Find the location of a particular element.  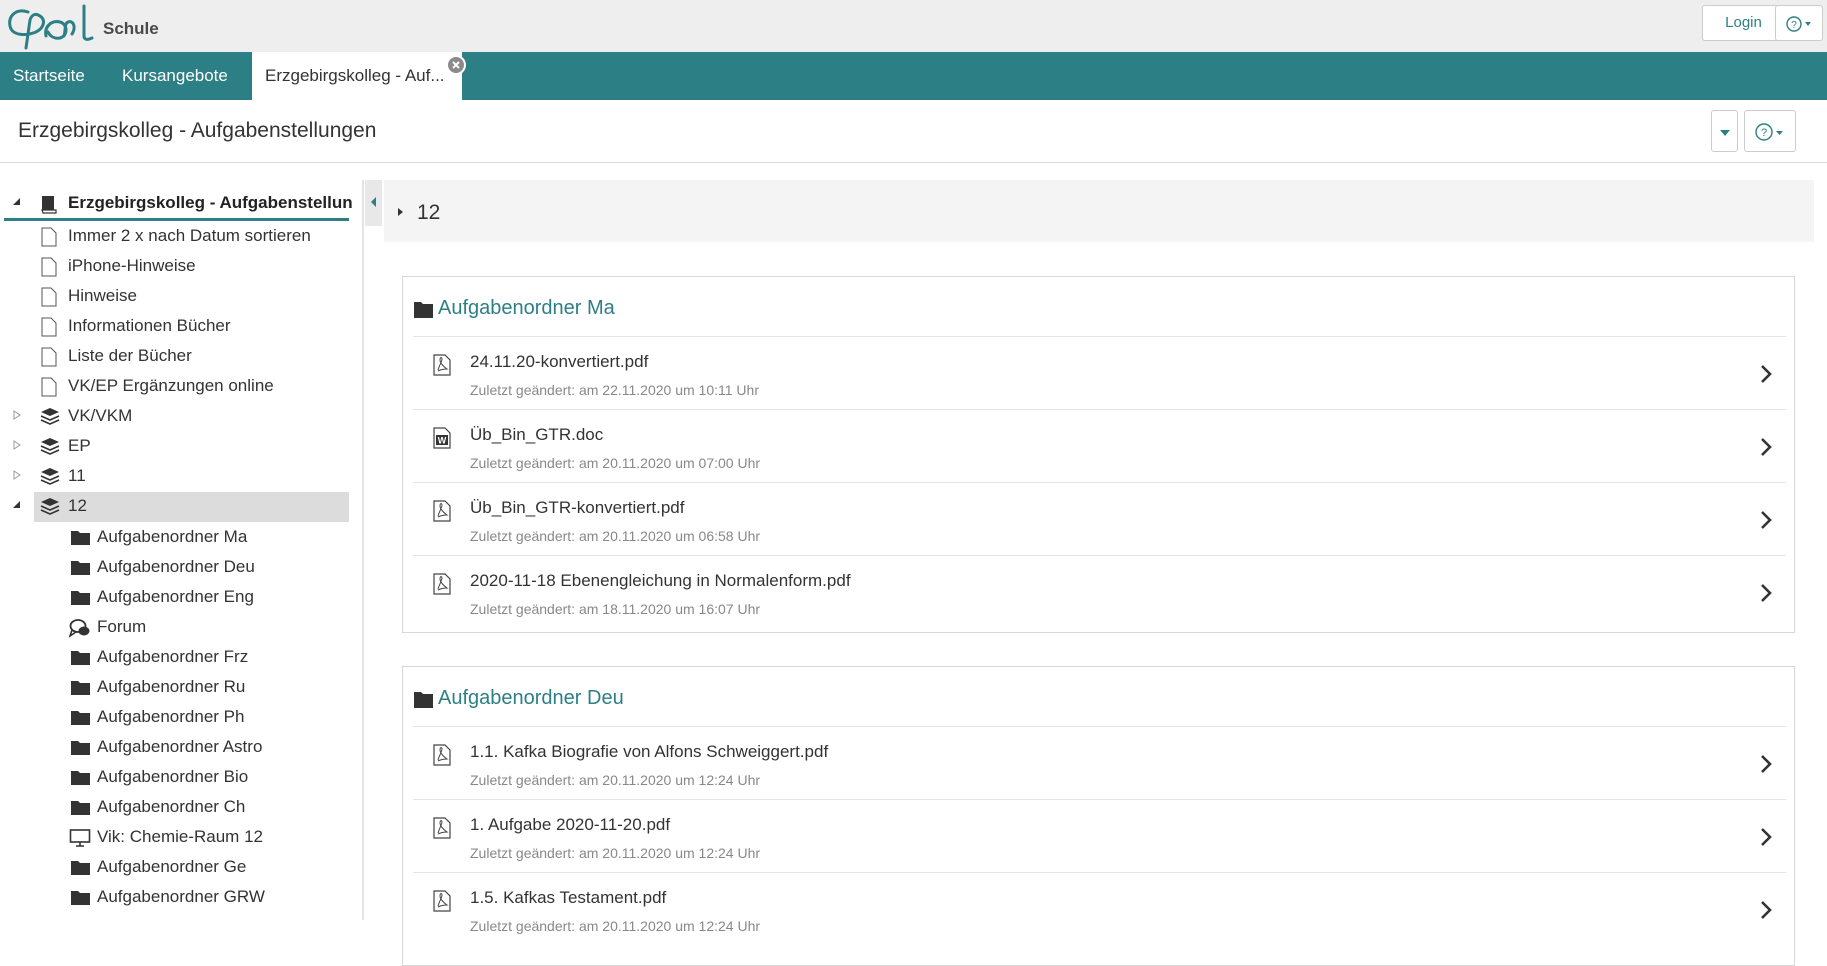

login-button: Login is located at coordinates (1743, 23).